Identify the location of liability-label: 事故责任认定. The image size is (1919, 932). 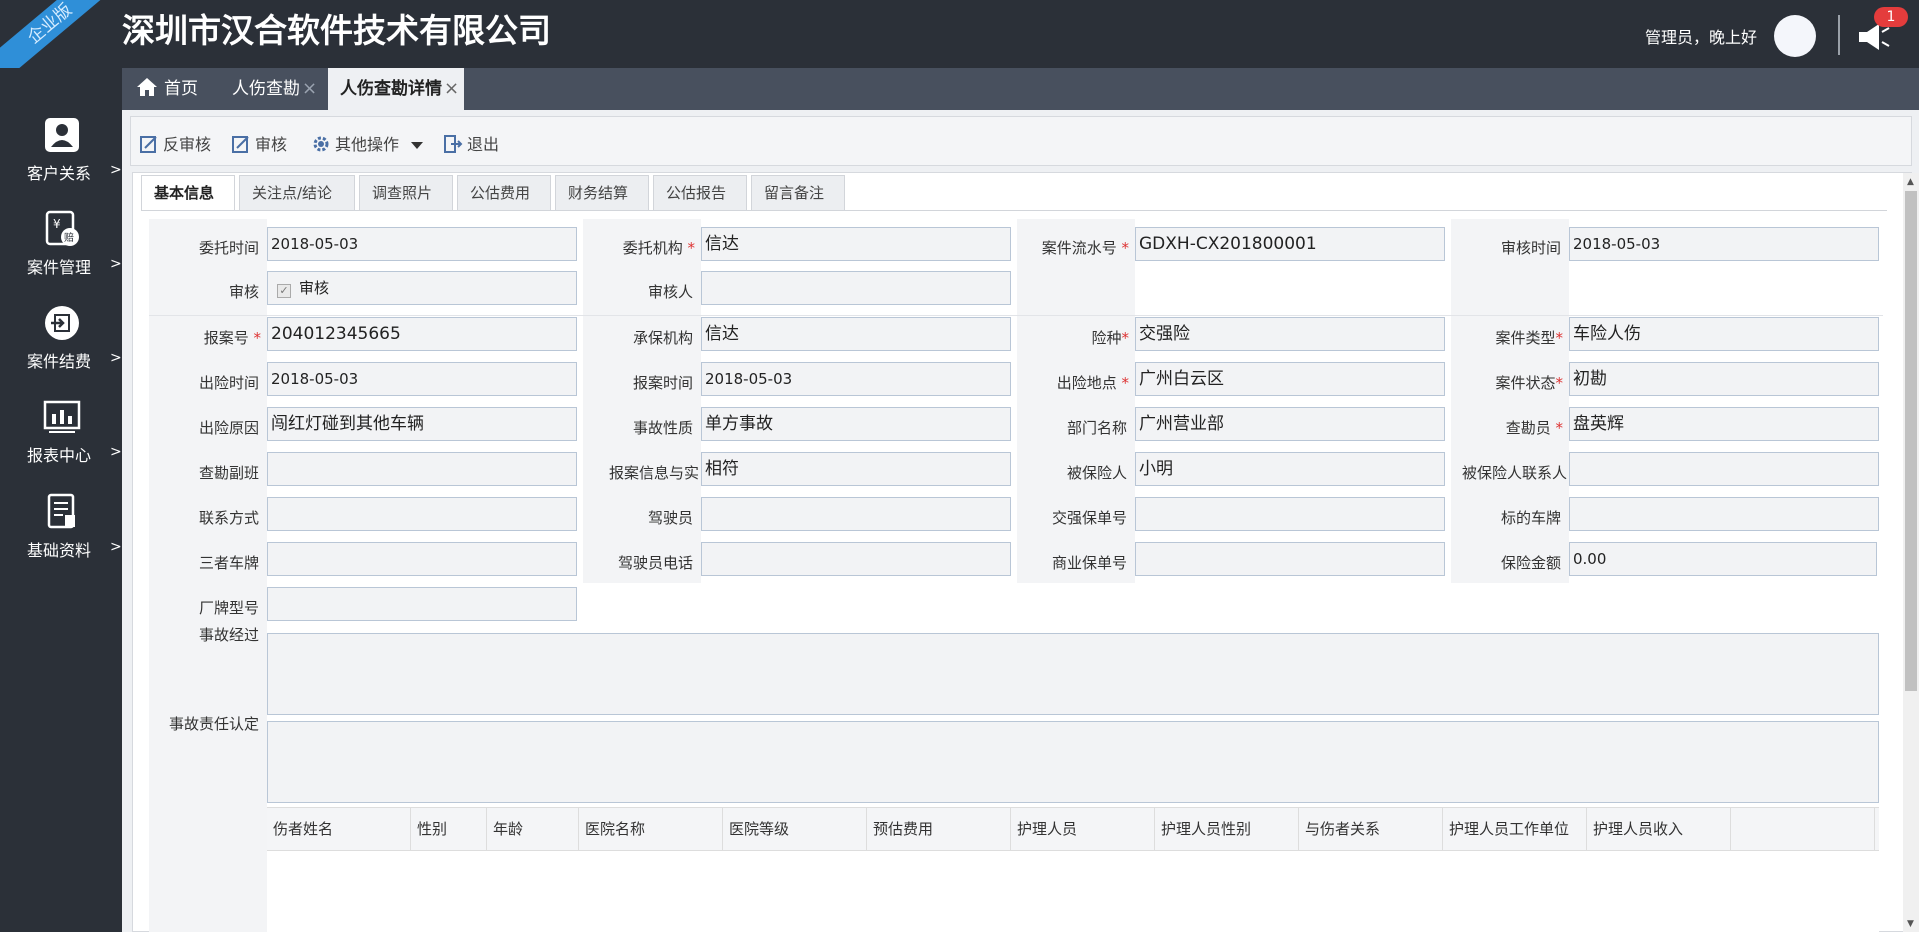
(213, 724).